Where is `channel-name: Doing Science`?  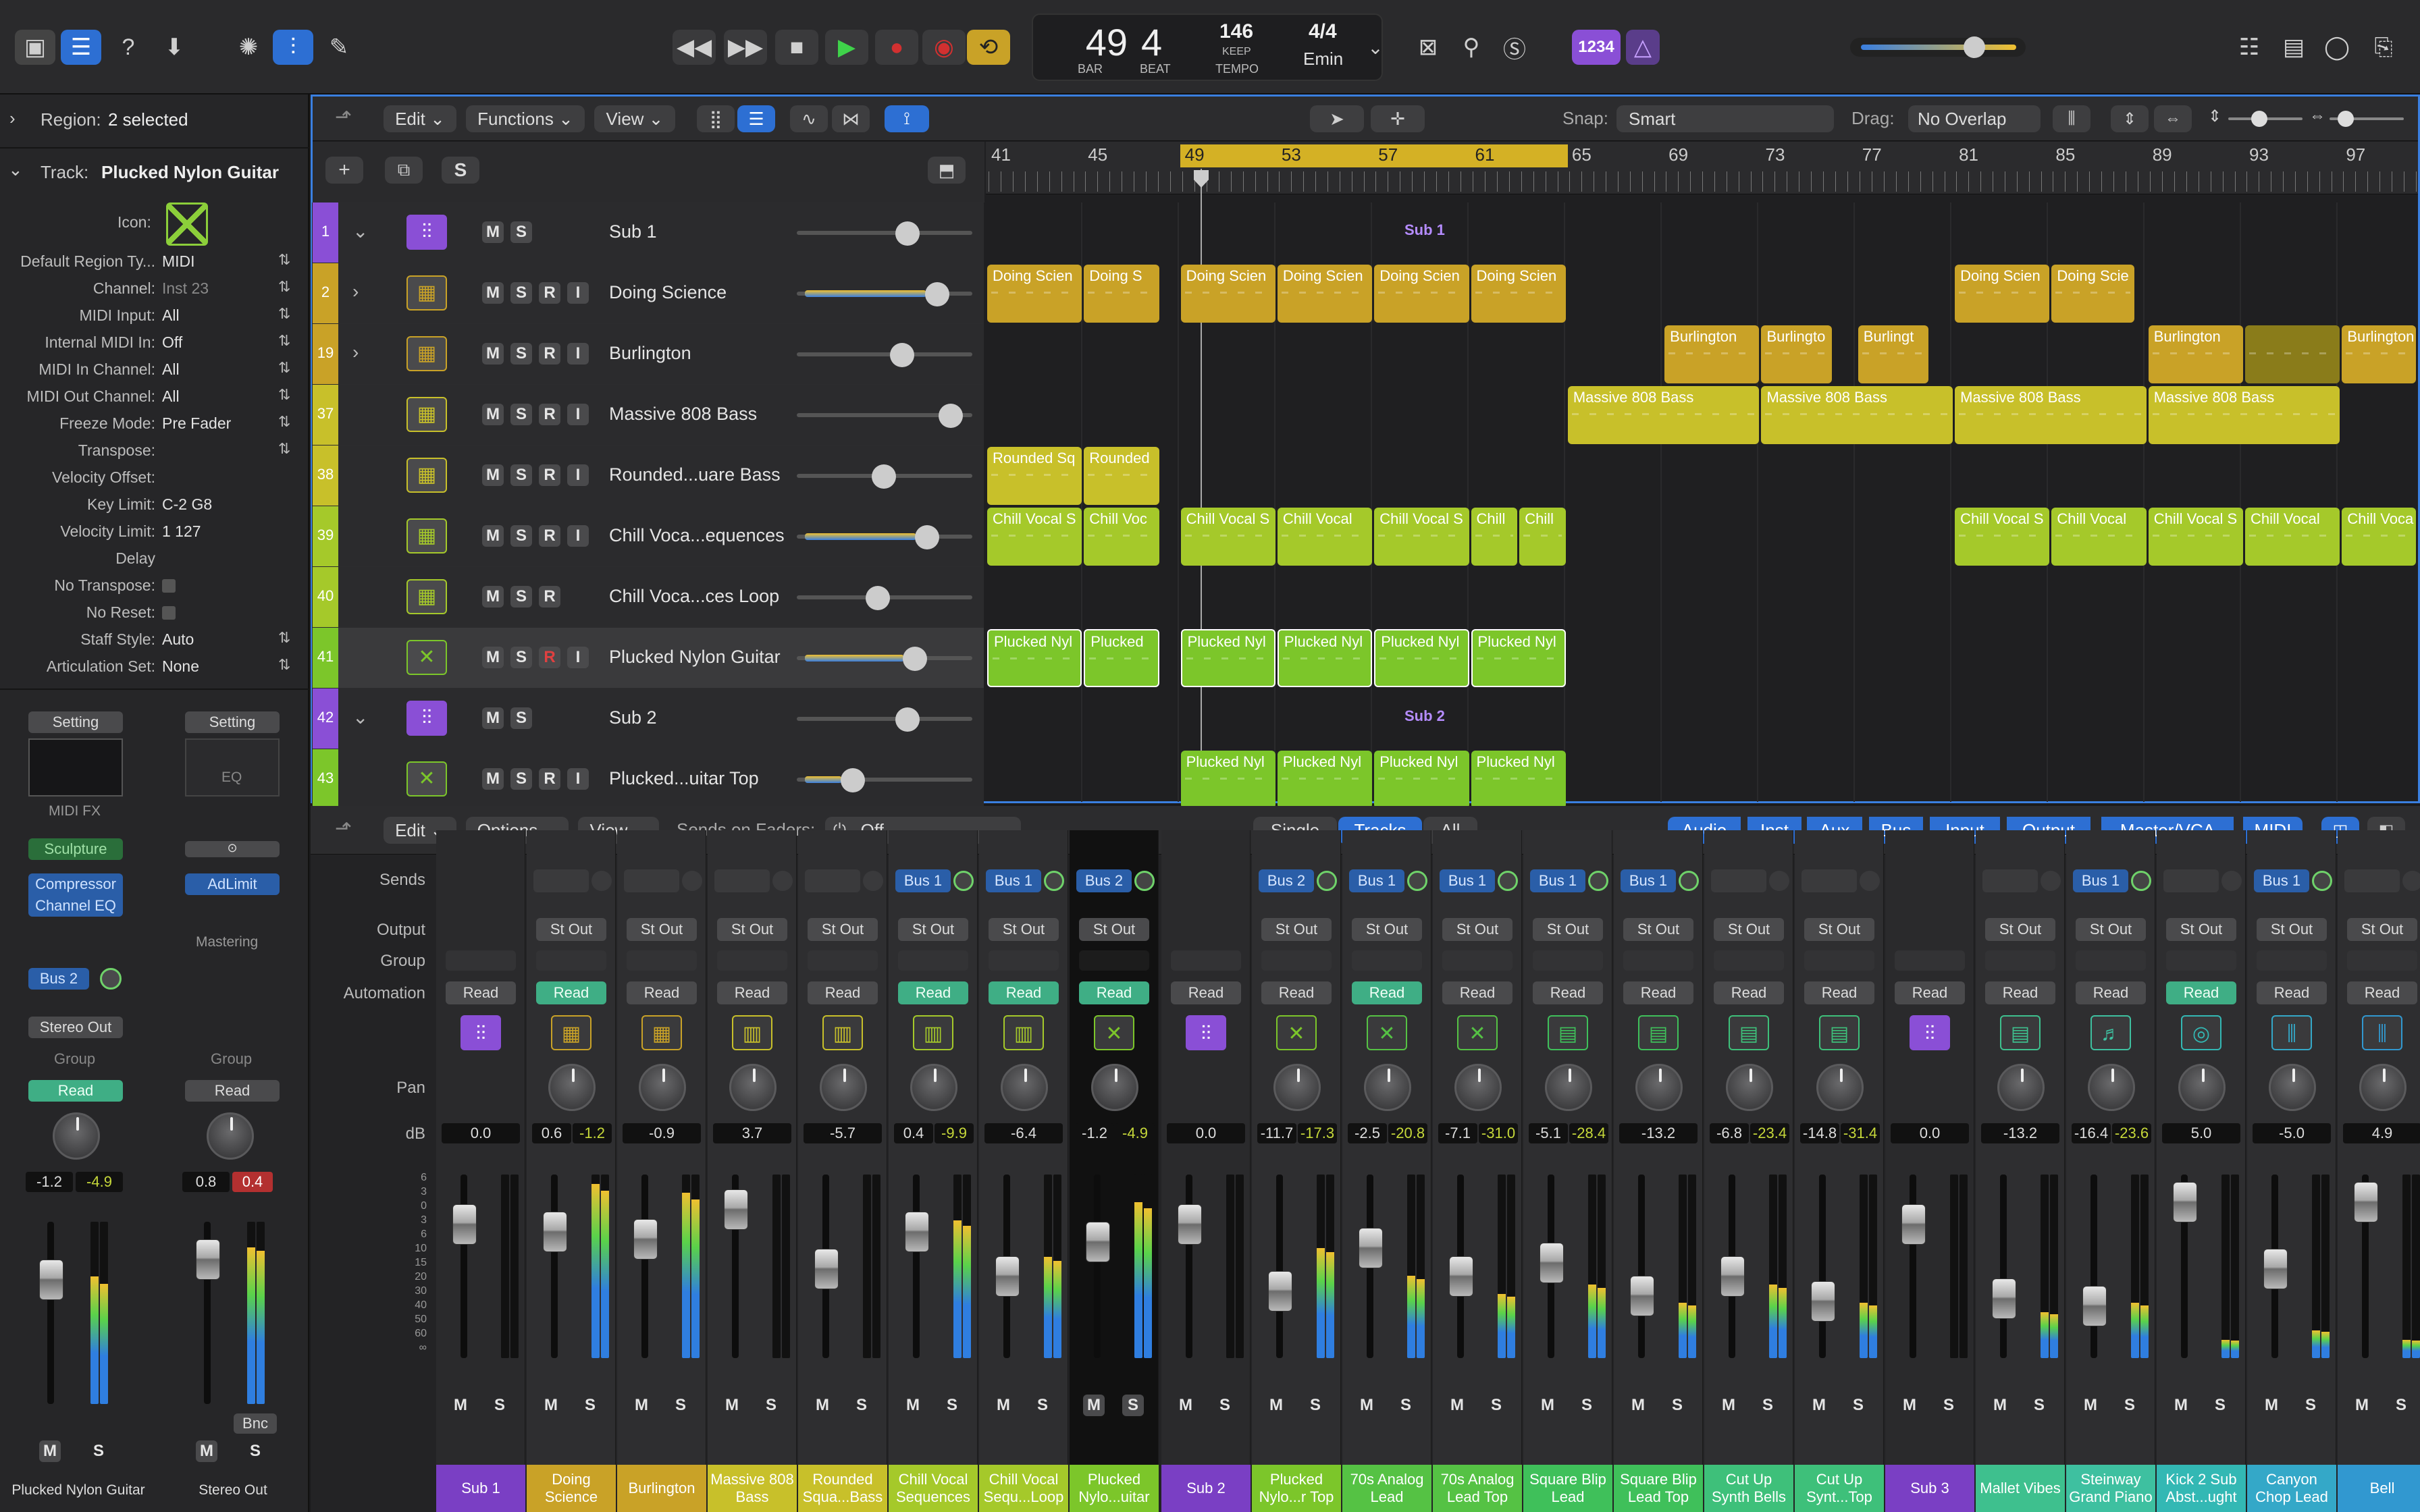 channel-name: Doing Science is located at coordinates (571, 1489).